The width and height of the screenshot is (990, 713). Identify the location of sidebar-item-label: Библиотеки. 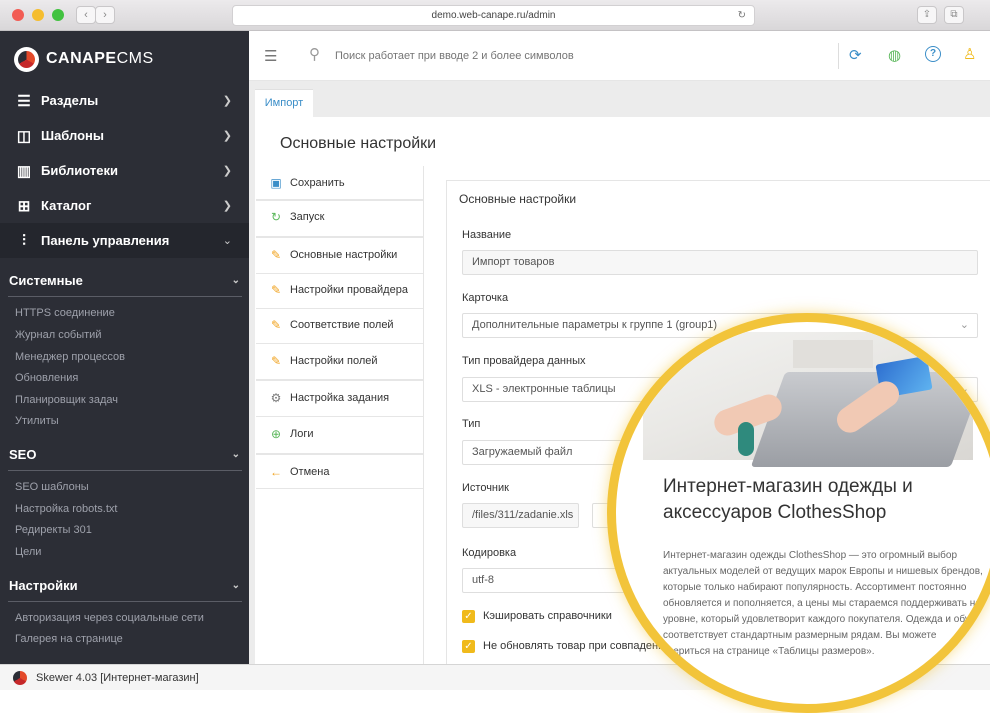
(80, 170).